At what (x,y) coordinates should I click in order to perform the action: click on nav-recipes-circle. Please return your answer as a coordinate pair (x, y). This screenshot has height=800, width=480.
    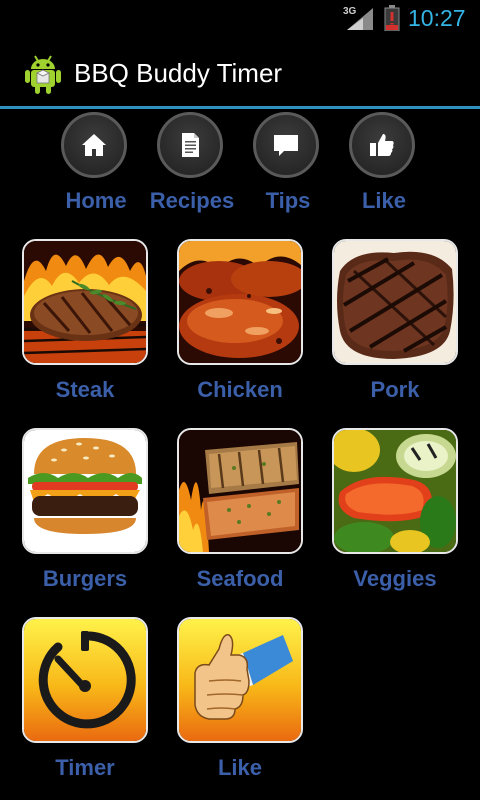
    Looking at the image, I should click on (190, 145).